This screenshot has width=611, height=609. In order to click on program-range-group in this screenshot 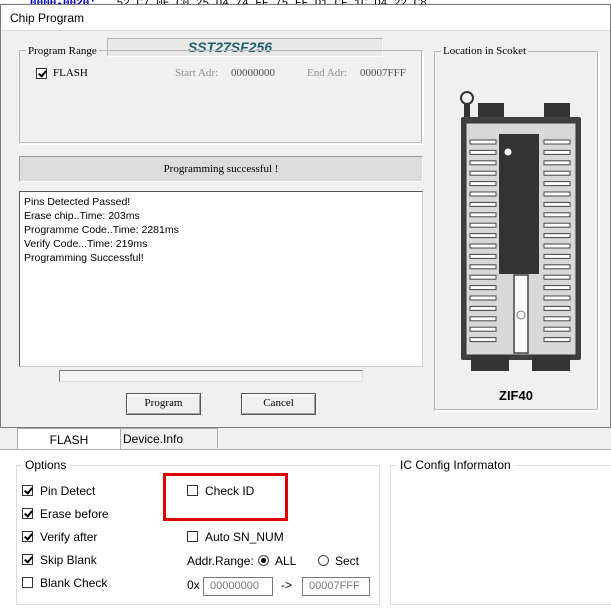, I will do `click(221, 97)`.